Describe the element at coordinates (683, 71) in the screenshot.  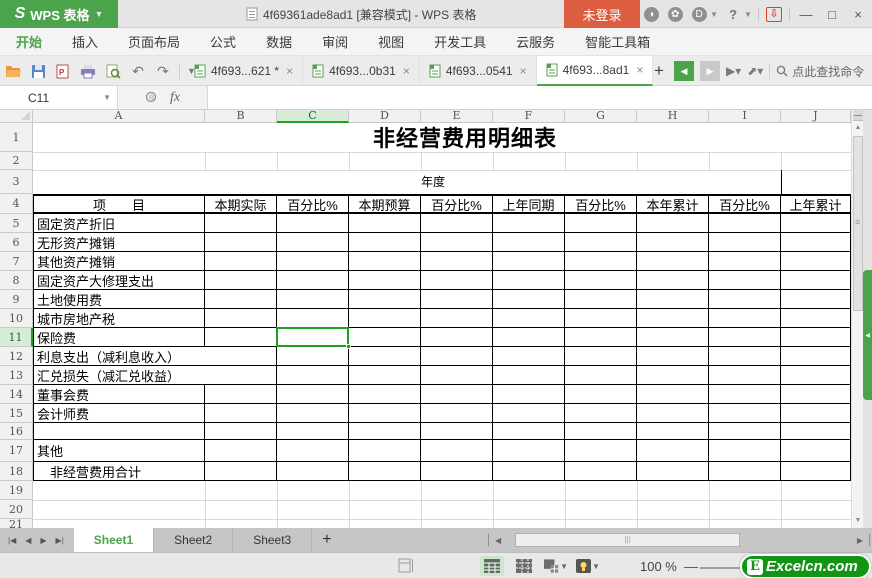
I see `scroll-tabs-left-button: ◀` at that location.